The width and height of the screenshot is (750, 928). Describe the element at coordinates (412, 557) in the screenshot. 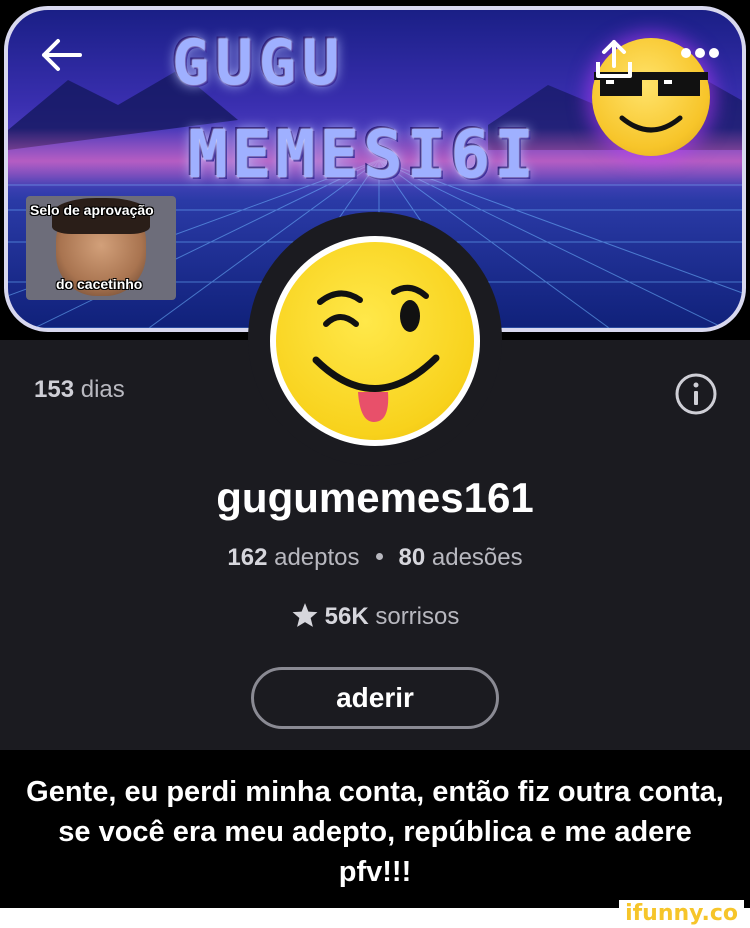

I see `subscriptions-value: 80` at that location.